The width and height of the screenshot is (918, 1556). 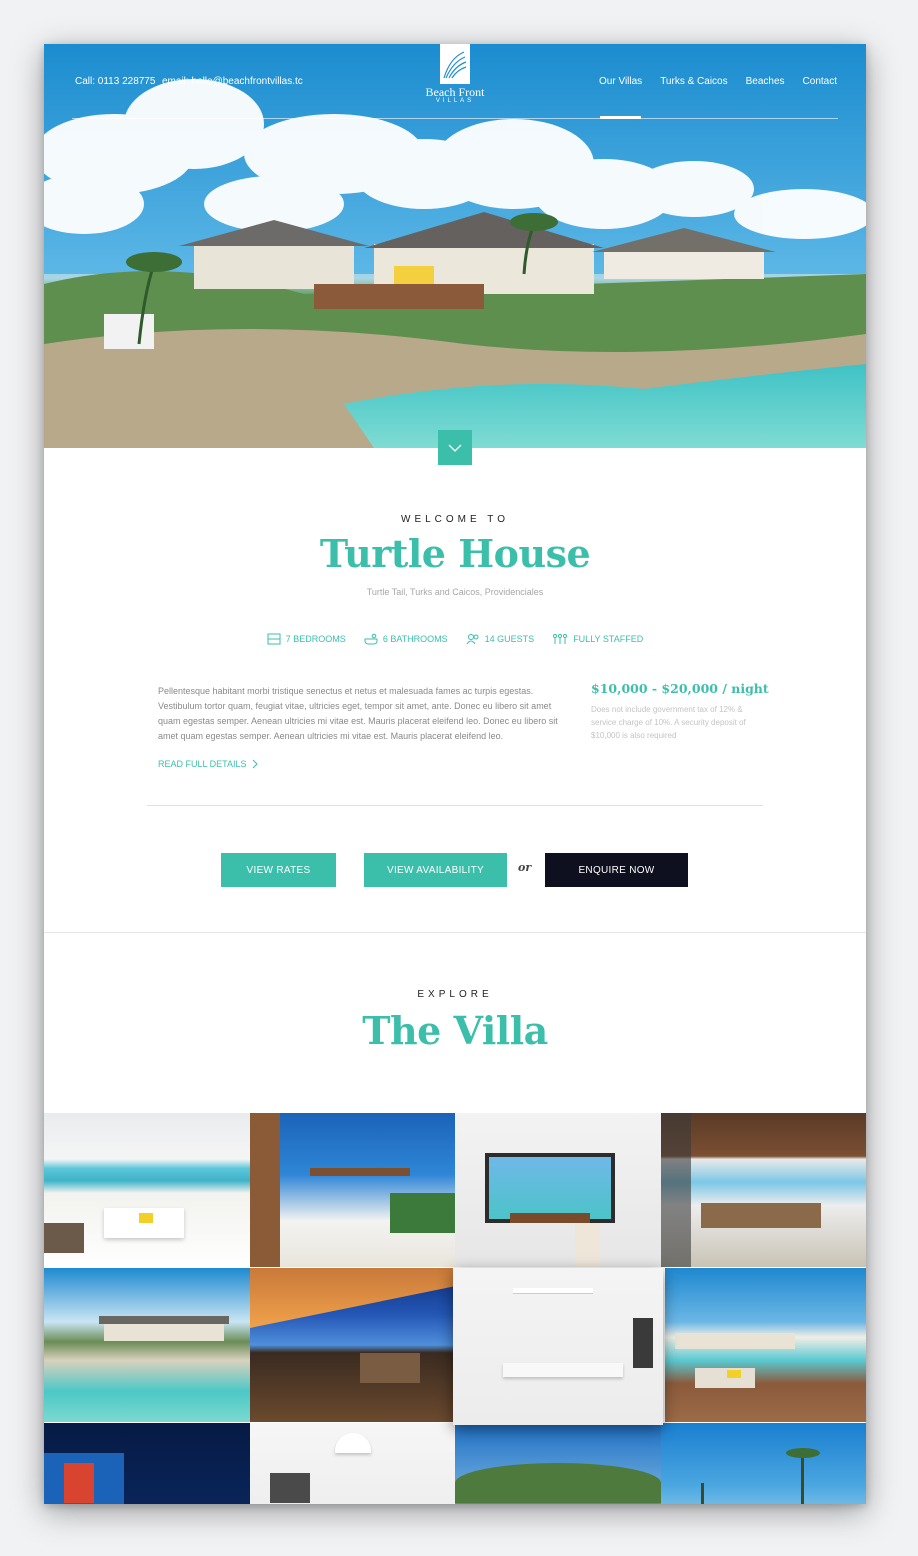 I want to click on read-full-details-link: READ FULL DETAILS, so click(x=208, y=764).